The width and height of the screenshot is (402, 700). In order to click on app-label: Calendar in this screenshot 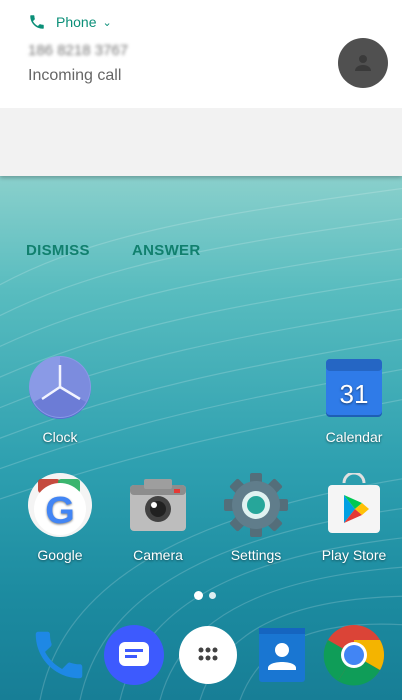, I will do `click(354, 437)`.